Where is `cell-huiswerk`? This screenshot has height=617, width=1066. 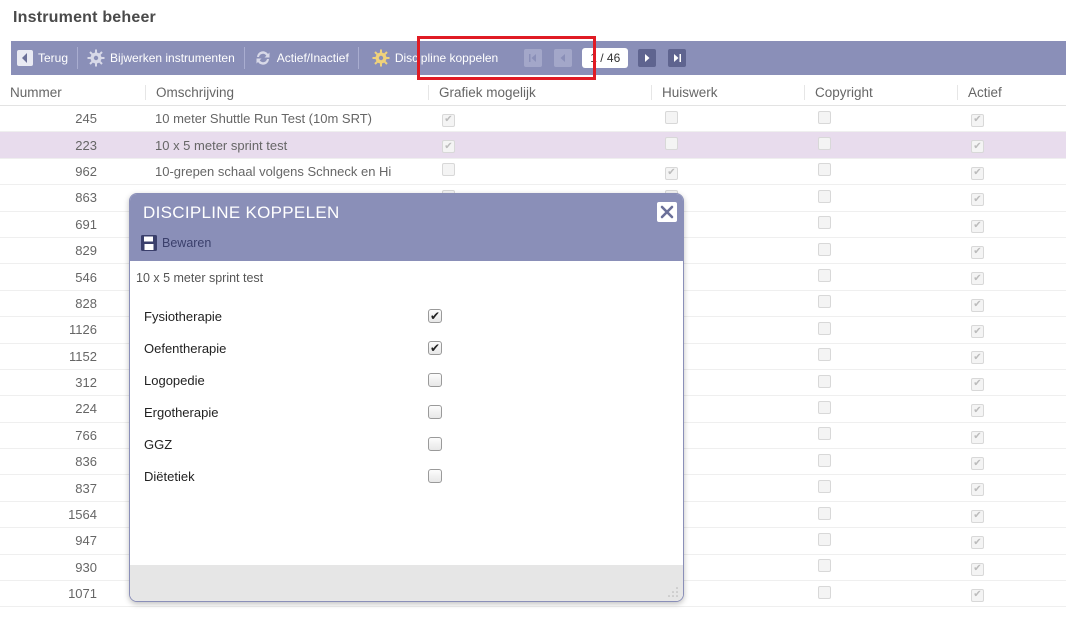
cell-huiswerk is located at coordinates (727, 145).